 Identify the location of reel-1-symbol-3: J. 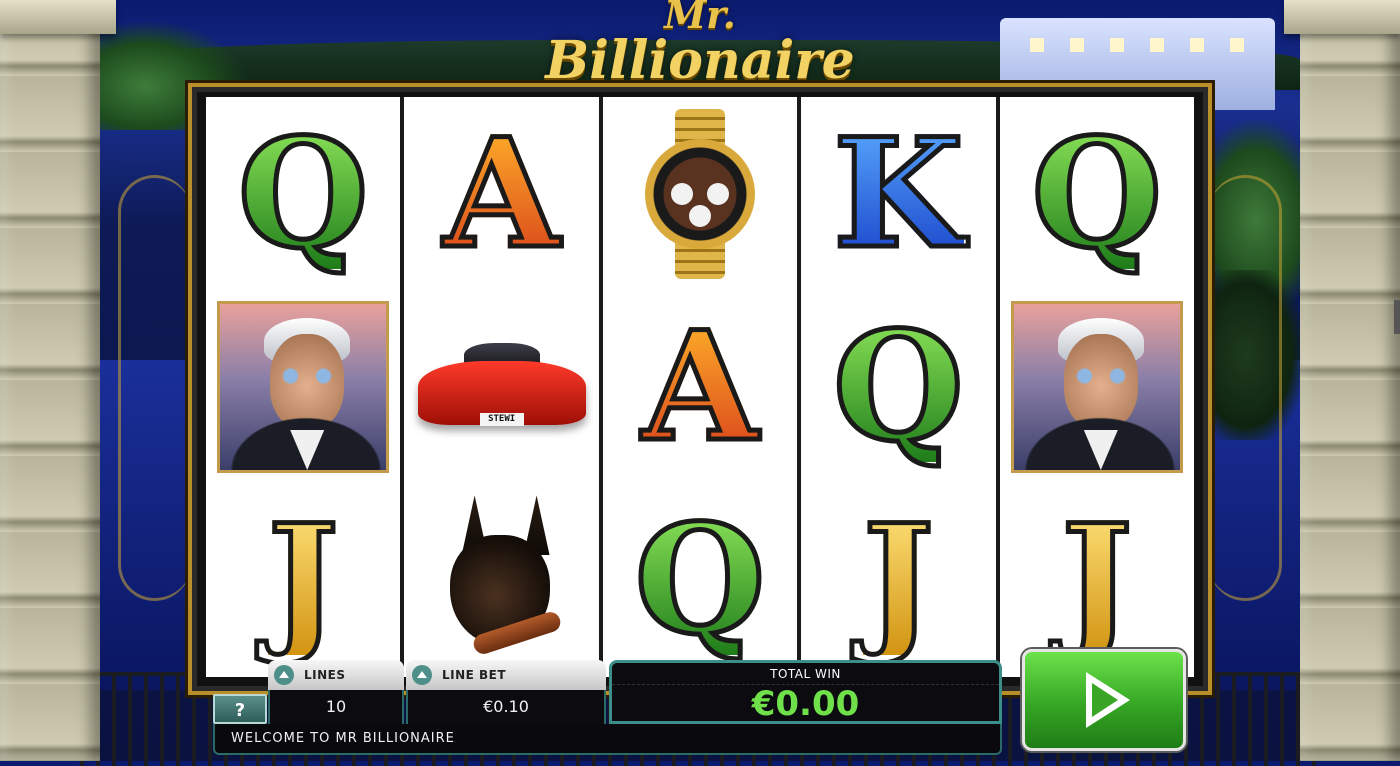
(303, 580).